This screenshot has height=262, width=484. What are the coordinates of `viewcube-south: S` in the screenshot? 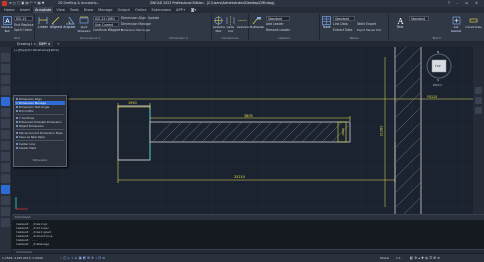 It's located at (438, 80).